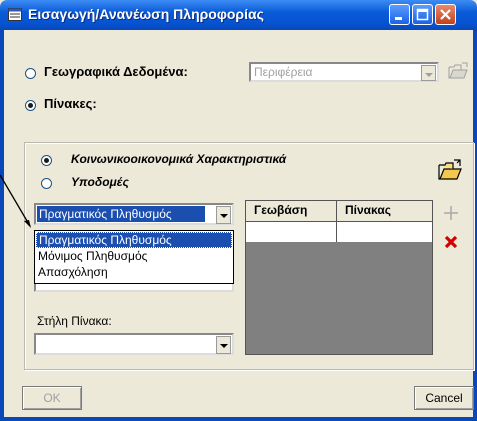 This screenshot has width=477, height=421. Describe the element at coordinates (399, 14) in the screenshot. I see `minimize-button` at that location.